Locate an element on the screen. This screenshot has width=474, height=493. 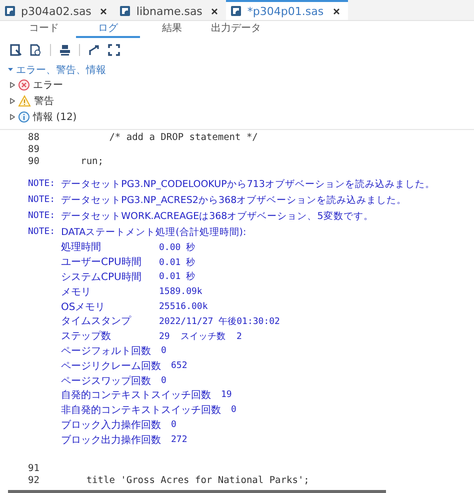
tree-item: 情報 (12) is located at coordinates (43, 117).